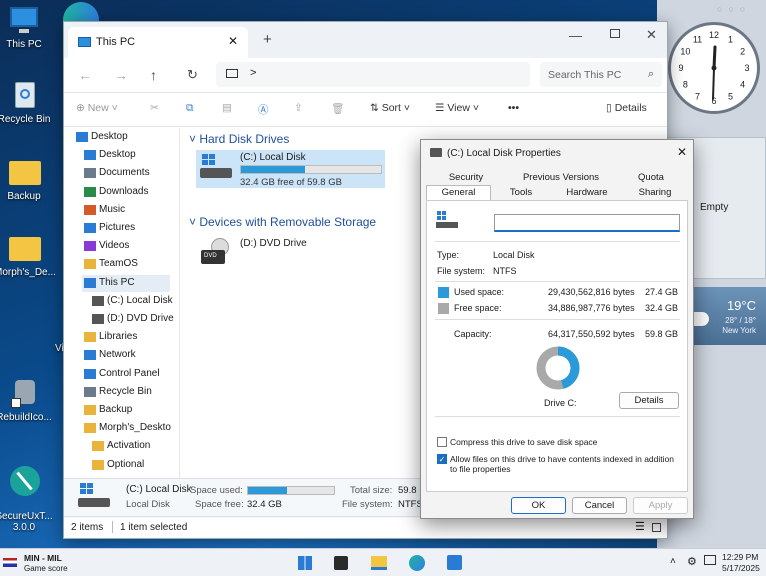 Image resolution: width=766 pixels, height=576 pixels. Describe the element at coordinates (626, 108) in the screenshot. I see `details-pane-button: ▯ Details` at that location.